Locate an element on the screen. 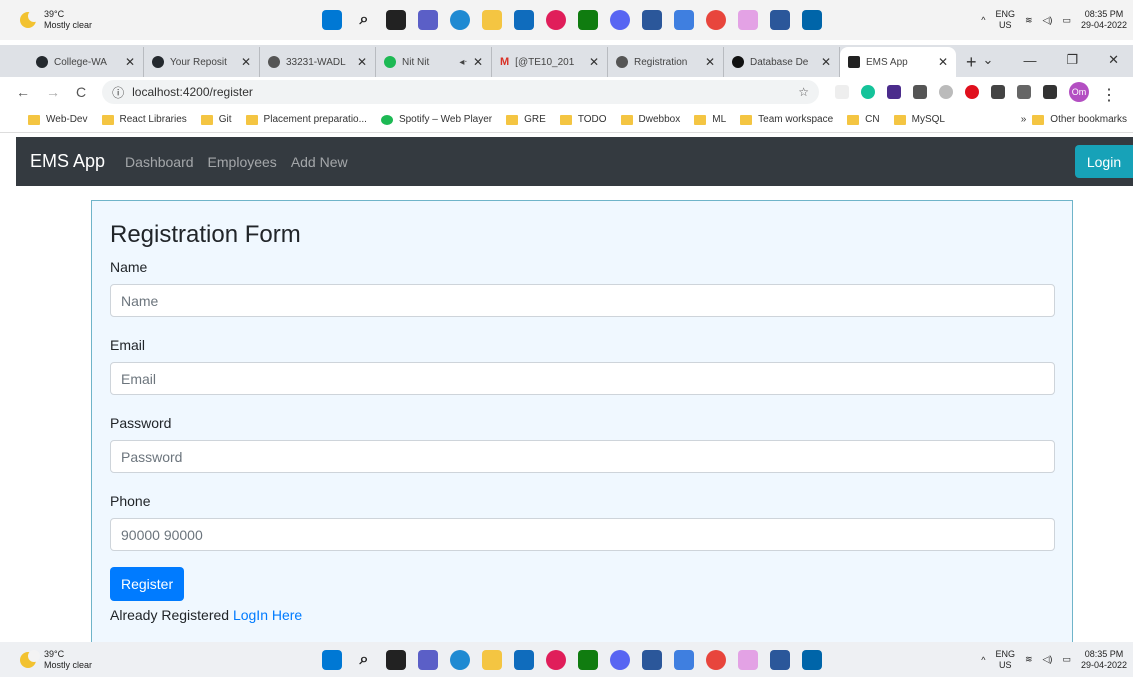 The width and height of the screenshot is (1133, 677). bookmark-item: React Libraries is located at coordinates (144, 119).